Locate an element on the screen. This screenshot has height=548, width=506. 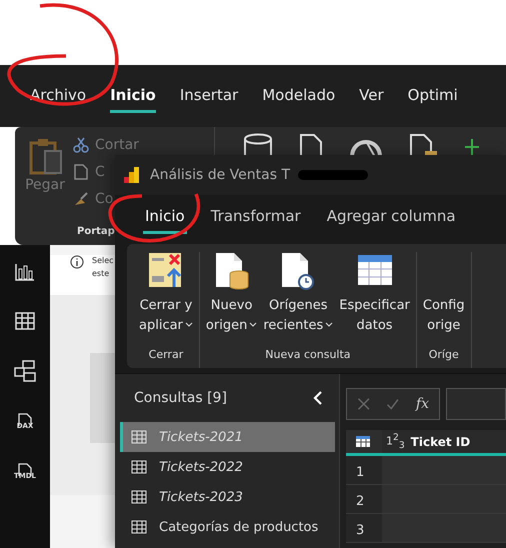
column-header: 1$^{2}$$_{3}$ Ticket ID is located at coordinates (444, 441).